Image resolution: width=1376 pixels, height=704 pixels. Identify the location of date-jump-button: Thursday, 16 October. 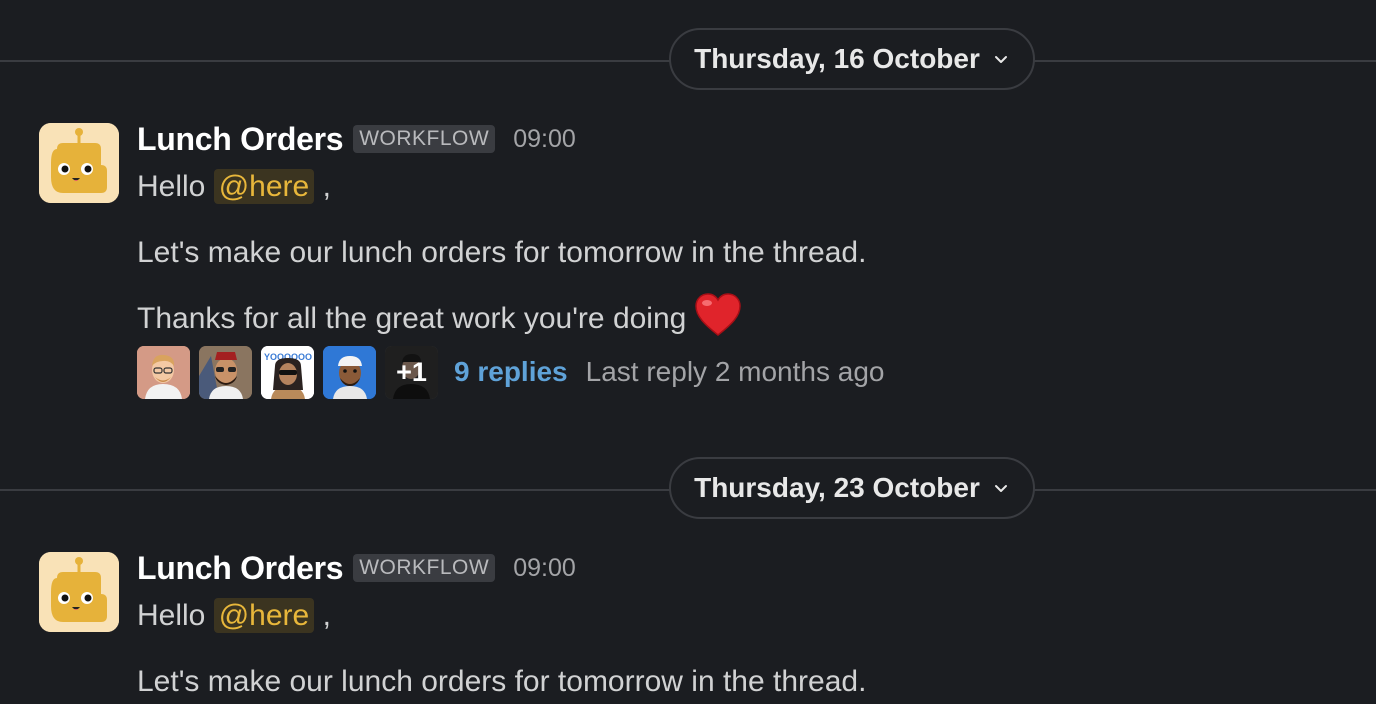
(852, 59).